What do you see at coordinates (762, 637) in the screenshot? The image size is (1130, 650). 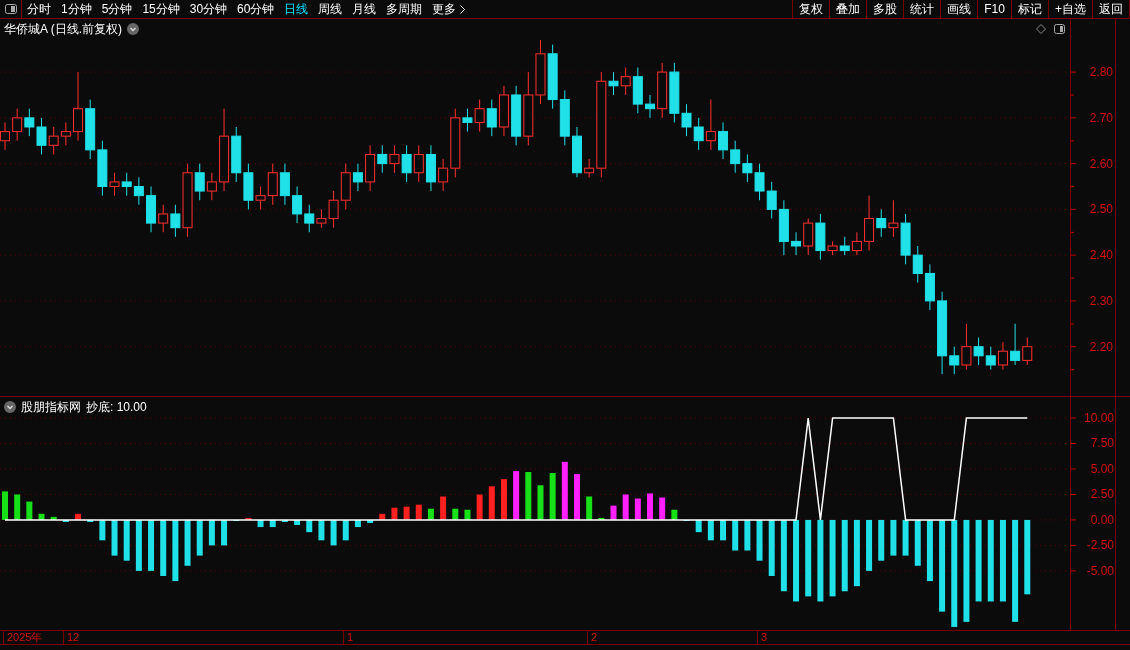 I see `date-axis-label: 3` at bounding box center [762, 637].